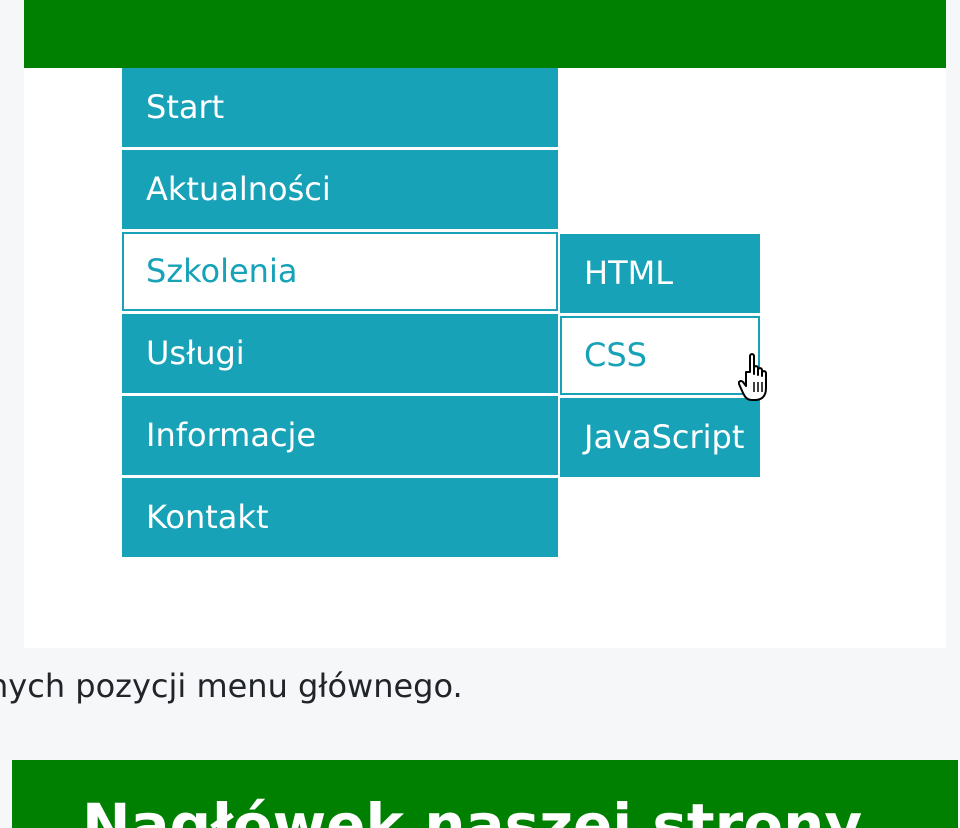 This screenshot has width=960, height=828. What do you see at coordinates (340, 517) in the screenshot?
I see `main-menu-item-kontakt: Kontakt` at bounding box center [340, 517].